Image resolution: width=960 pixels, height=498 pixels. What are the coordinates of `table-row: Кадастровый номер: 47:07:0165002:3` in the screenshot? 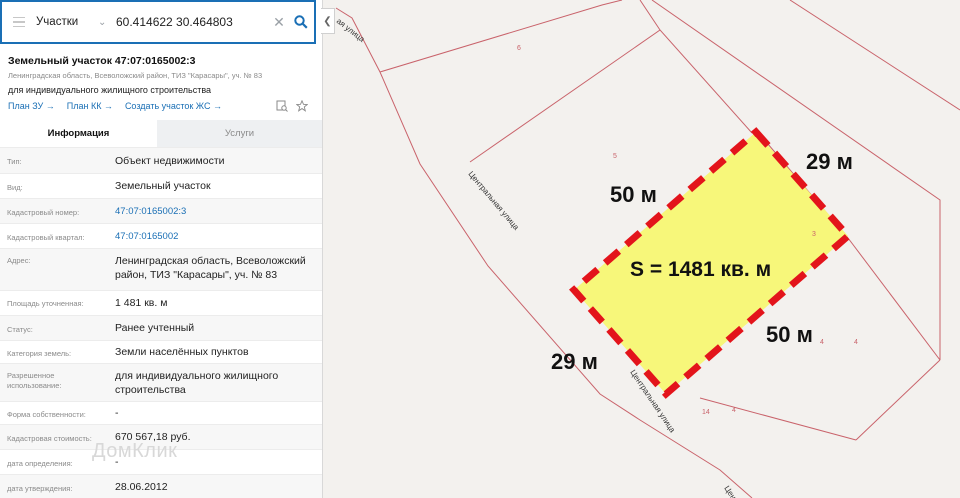 It's located at (161, 210).